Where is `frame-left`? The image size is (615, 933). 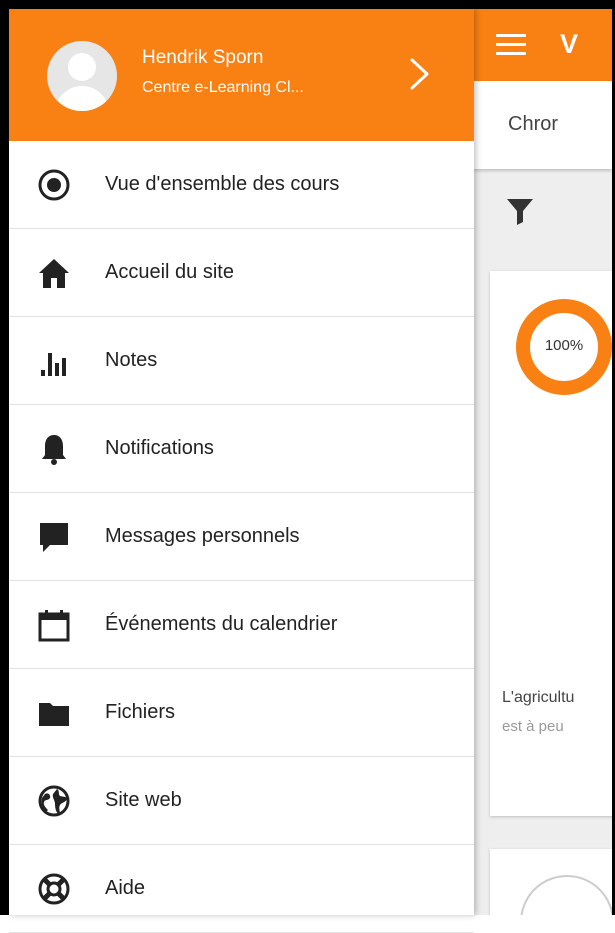
frame-left is located at coordinates (4, 457).